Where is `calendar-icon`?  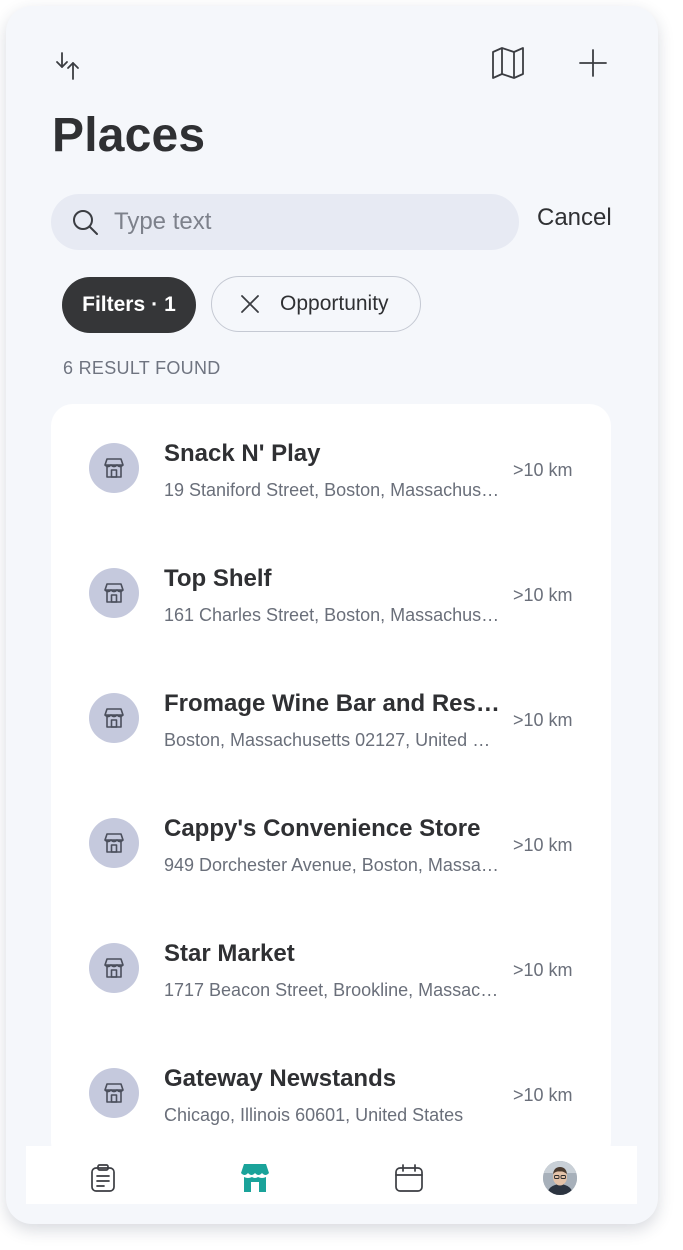 calendar-icon is located at coordinates (409, 1178).